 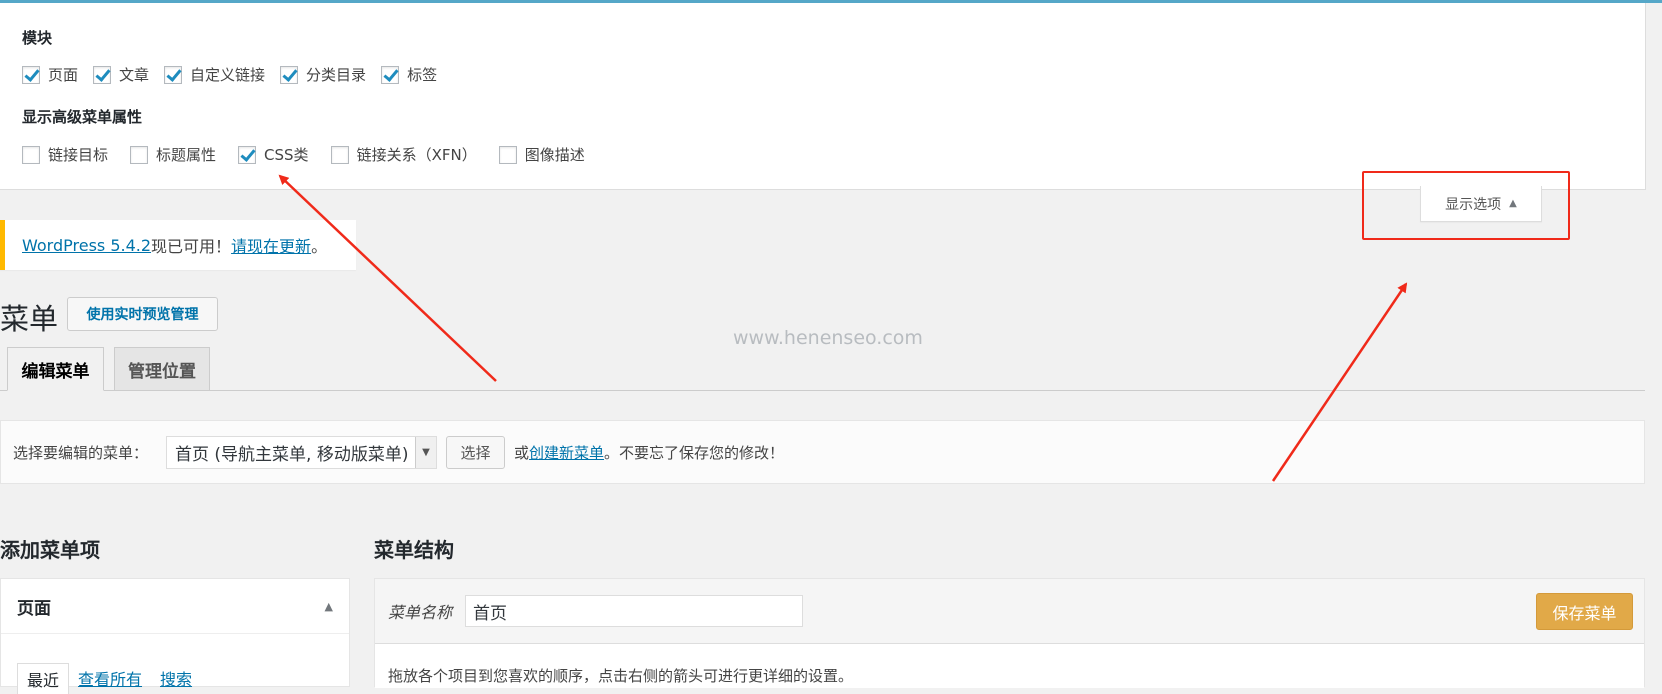 I want to click on tab-recent: 最近, so click(x=43, y=678).